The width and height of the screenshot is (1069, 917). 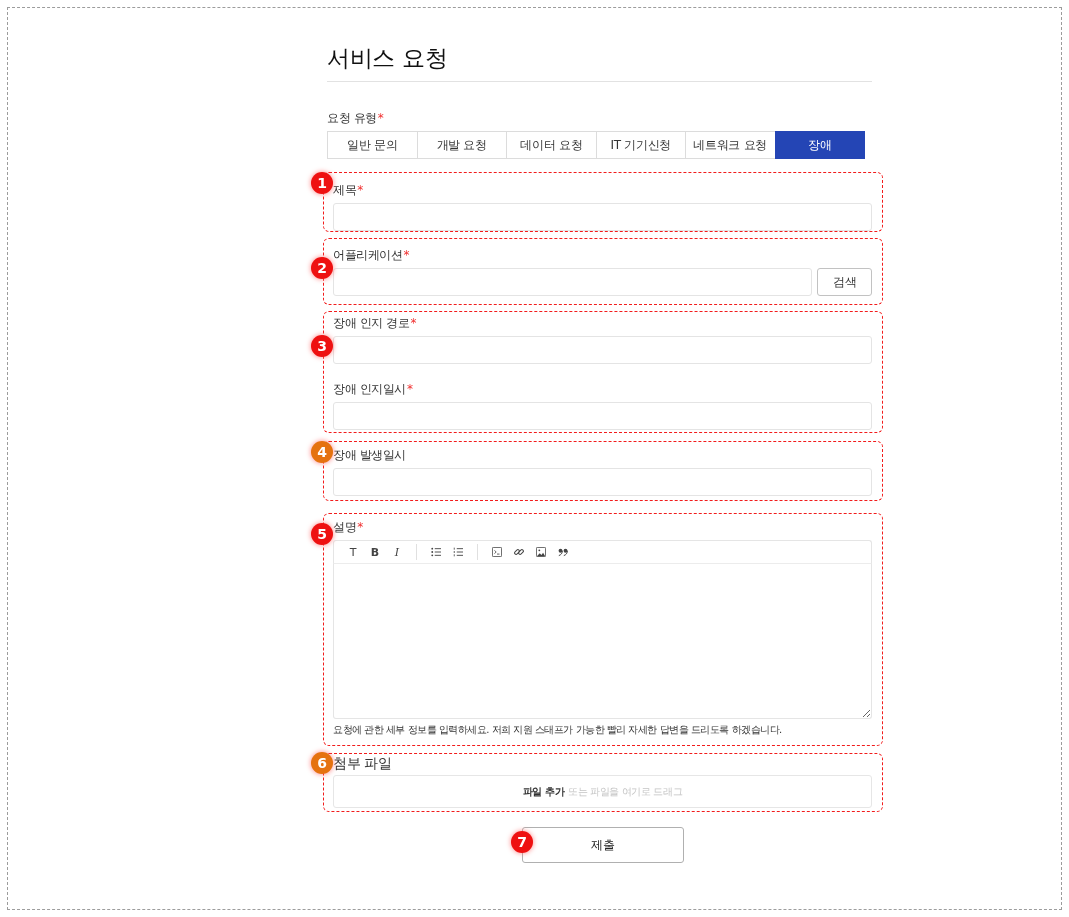 I want to click on request-type-tab: 데이터 요청, so click(x=551, y=145).